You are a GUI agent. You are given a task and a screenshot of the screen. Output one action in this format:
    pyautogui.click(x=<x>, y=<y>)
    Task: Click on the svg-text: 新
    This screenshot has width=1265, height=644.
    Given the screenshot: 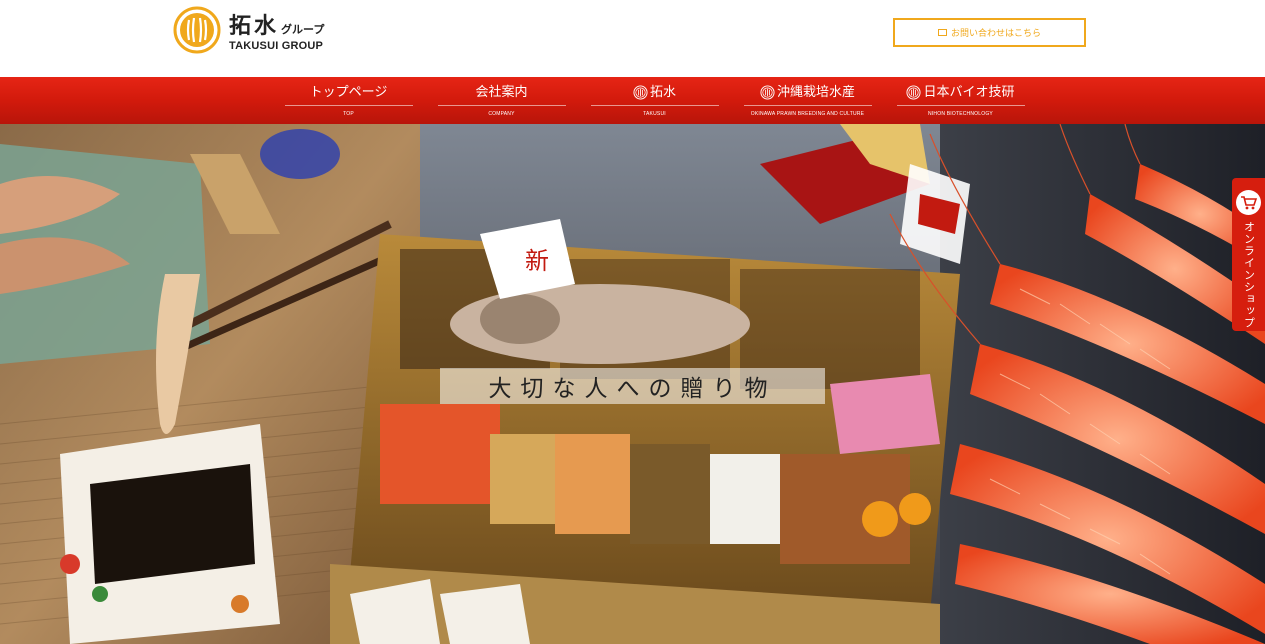 What is the action you would take?
    pyautogui.click(x=537, y=261)
    